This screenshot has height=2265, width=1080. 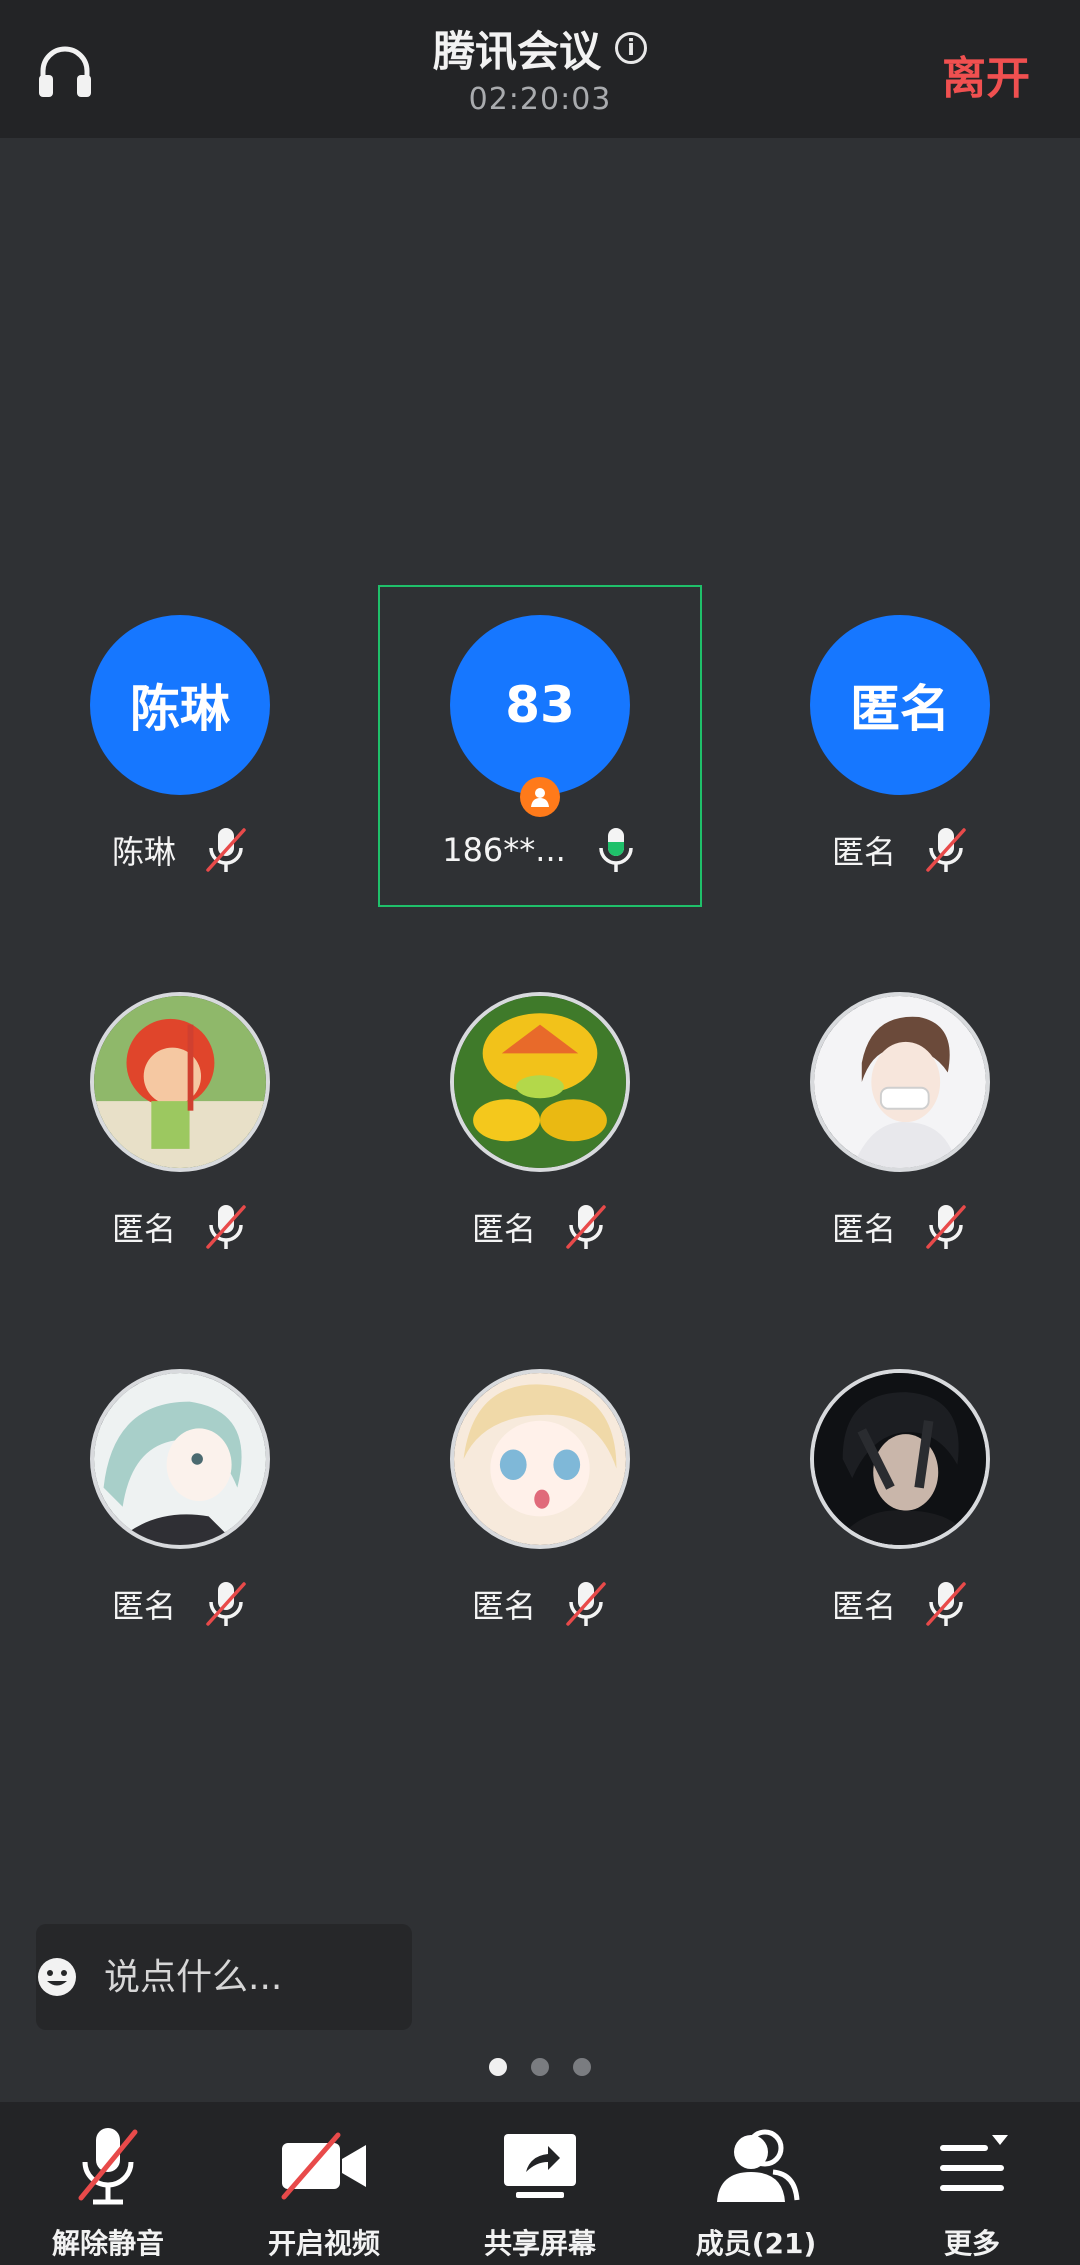 What do you see at coordinates (900, 709) in the screenshot?
I see `avatar-initials: 匿名` at bounding box center [900, 709].